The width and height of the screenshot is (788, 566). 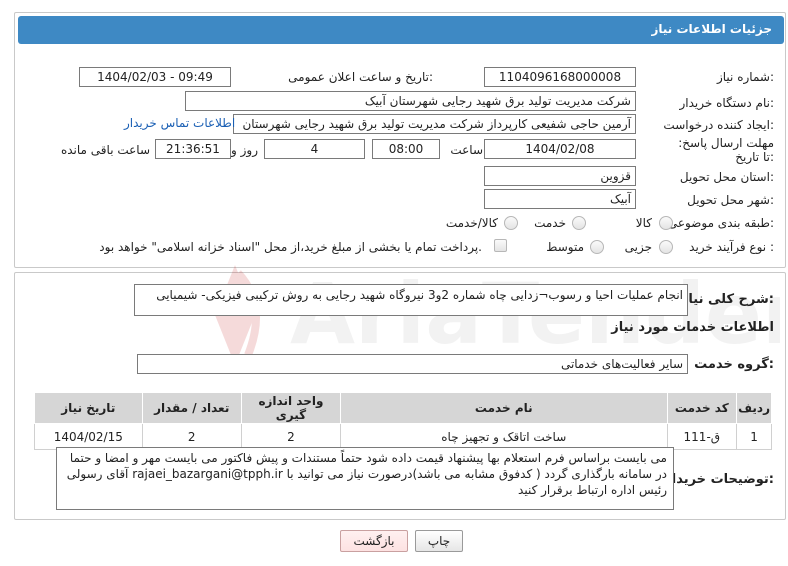 What do you see at coordinates (579, 223) in the screenshot?
I see `category-service-radio` at bounding box center [579, 223].